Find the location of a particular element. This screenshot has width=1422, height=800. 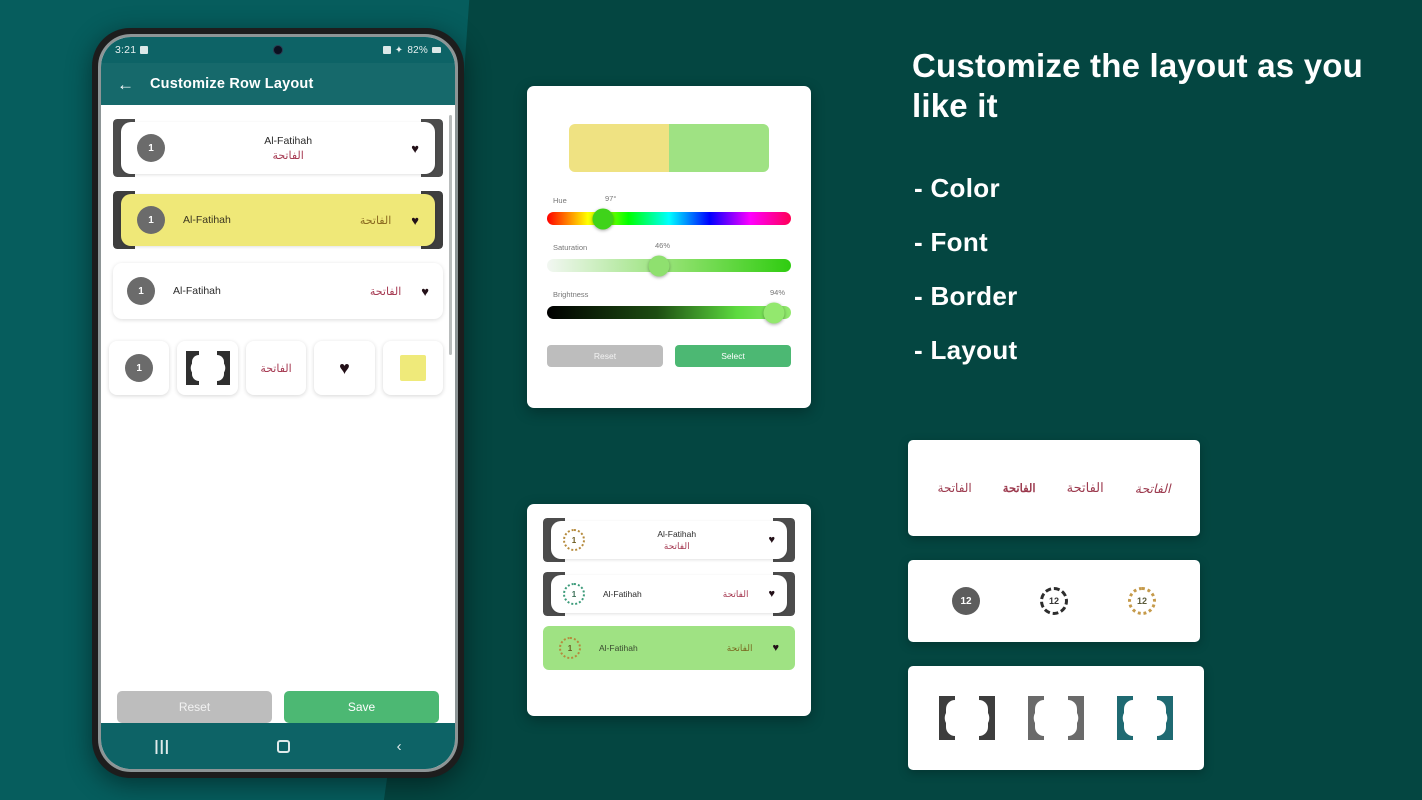

back-button: ‹ is located at coordinates (399, 746).